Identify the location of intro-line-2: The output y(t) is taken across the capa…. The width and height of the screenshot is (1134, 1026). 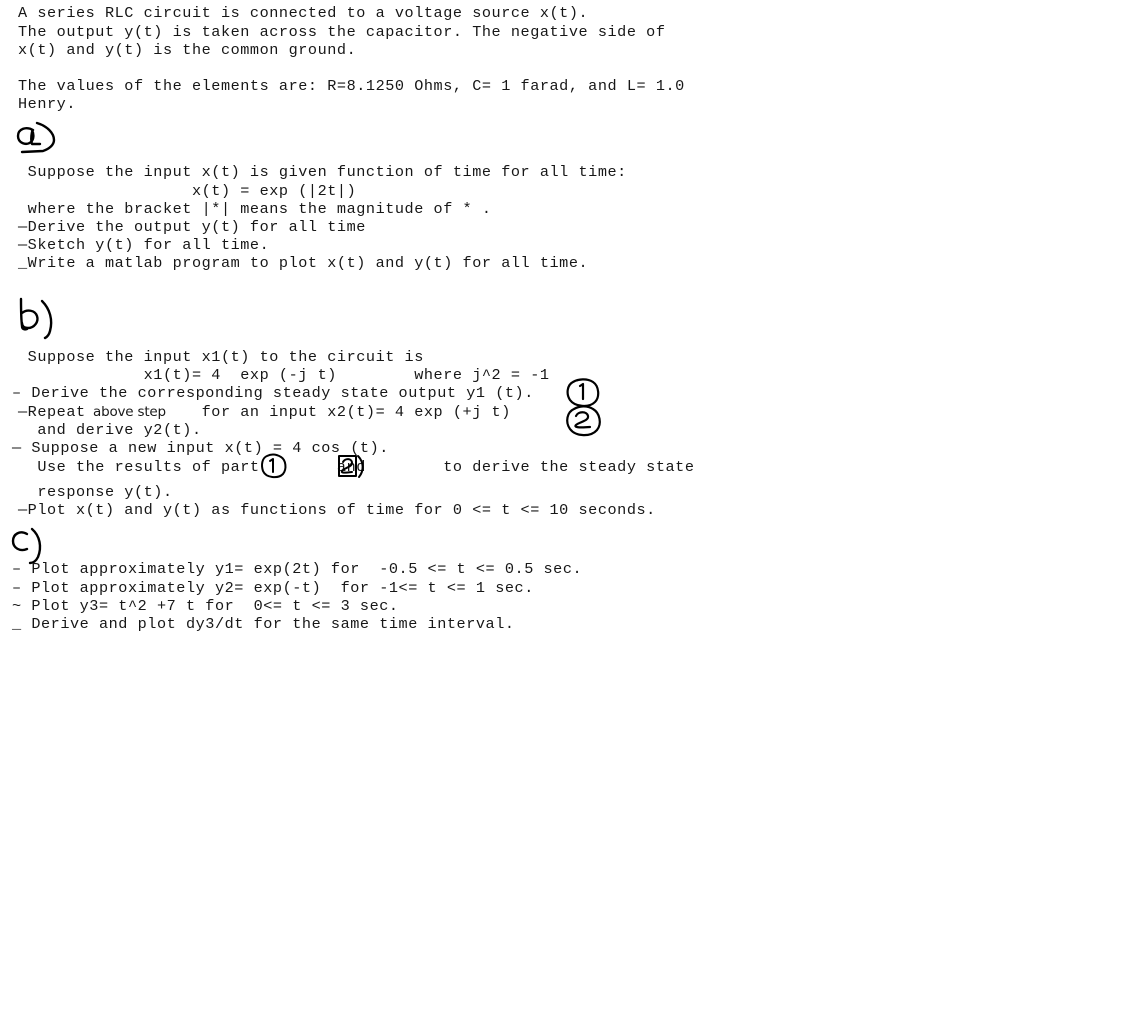
(342, 32).